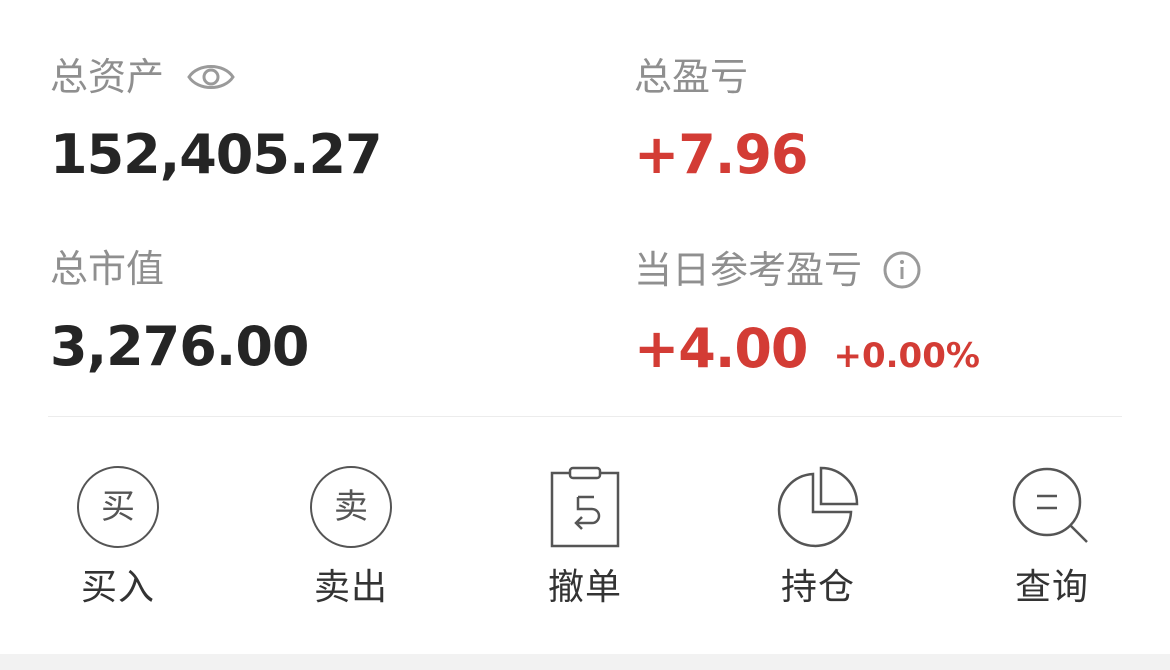 The height and width of the screenshot is (670, 1170). What do you see at coordinates (350, 587) in the screenshot?
I see `sell-label: 卖出` at bounding box center [350, 587].